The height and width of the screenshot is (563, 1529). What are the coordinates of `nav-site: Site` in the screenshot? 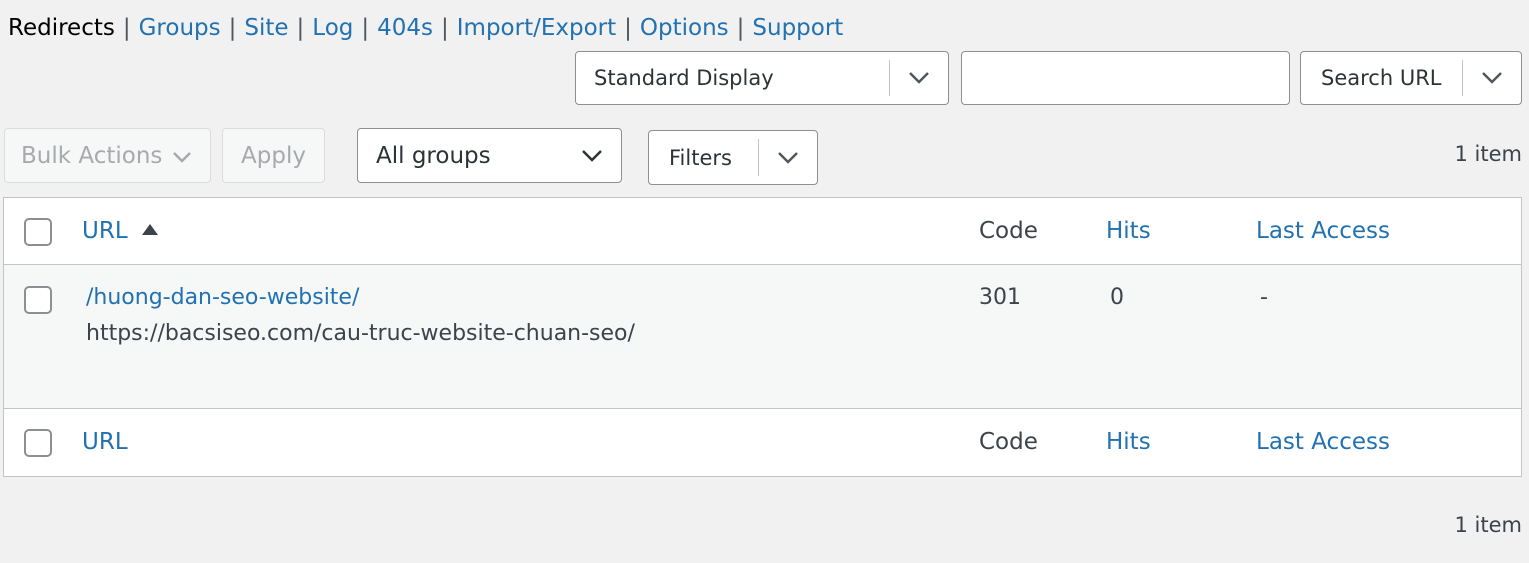 It's located at (266, 28).